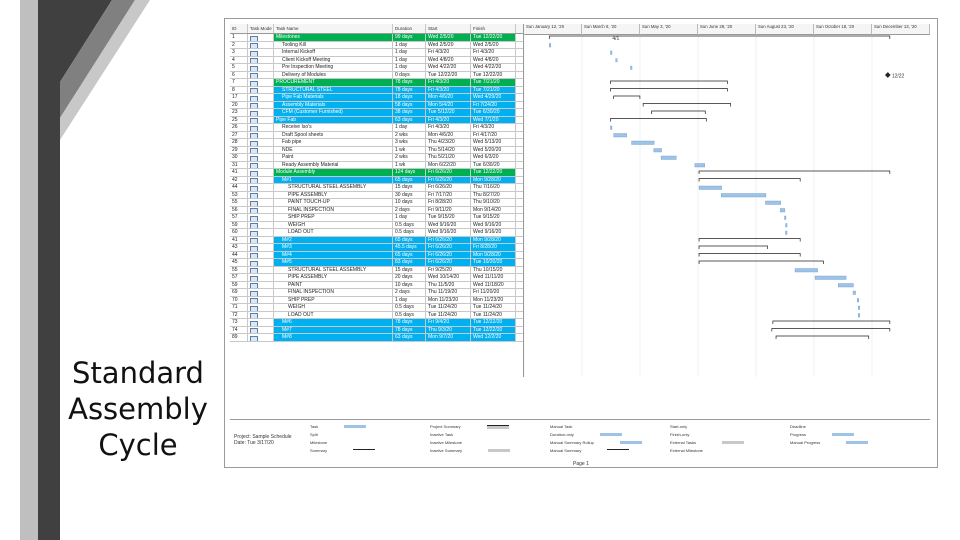 The height and width of the screenshot is (540, 960). I want to click on project-date: Date: Tue 3/17/20, so click(254, 443).